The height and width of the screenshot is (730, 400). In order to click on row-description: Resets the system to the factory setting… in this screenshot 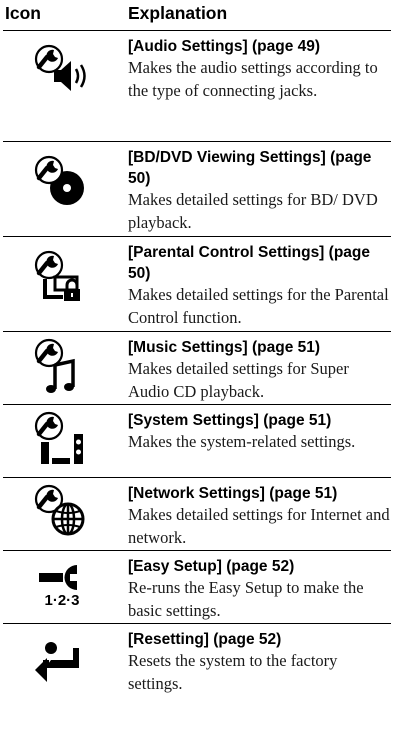, I will do `click(233, 672)`.